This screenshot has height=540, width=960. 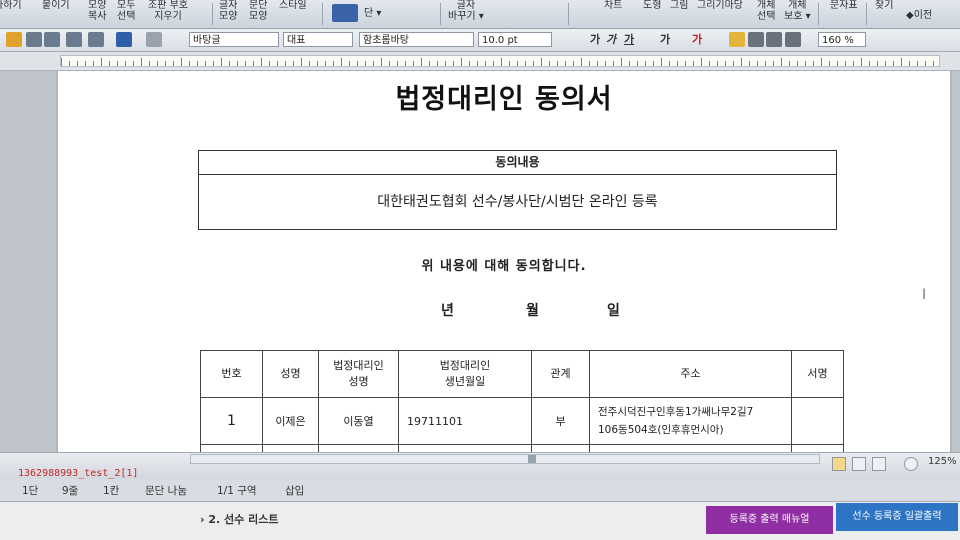 What do you see at coordinates (465, 421) in the screenshot?
I see `cell-rep-birth: 19711101` at bounding box center [465, 421].